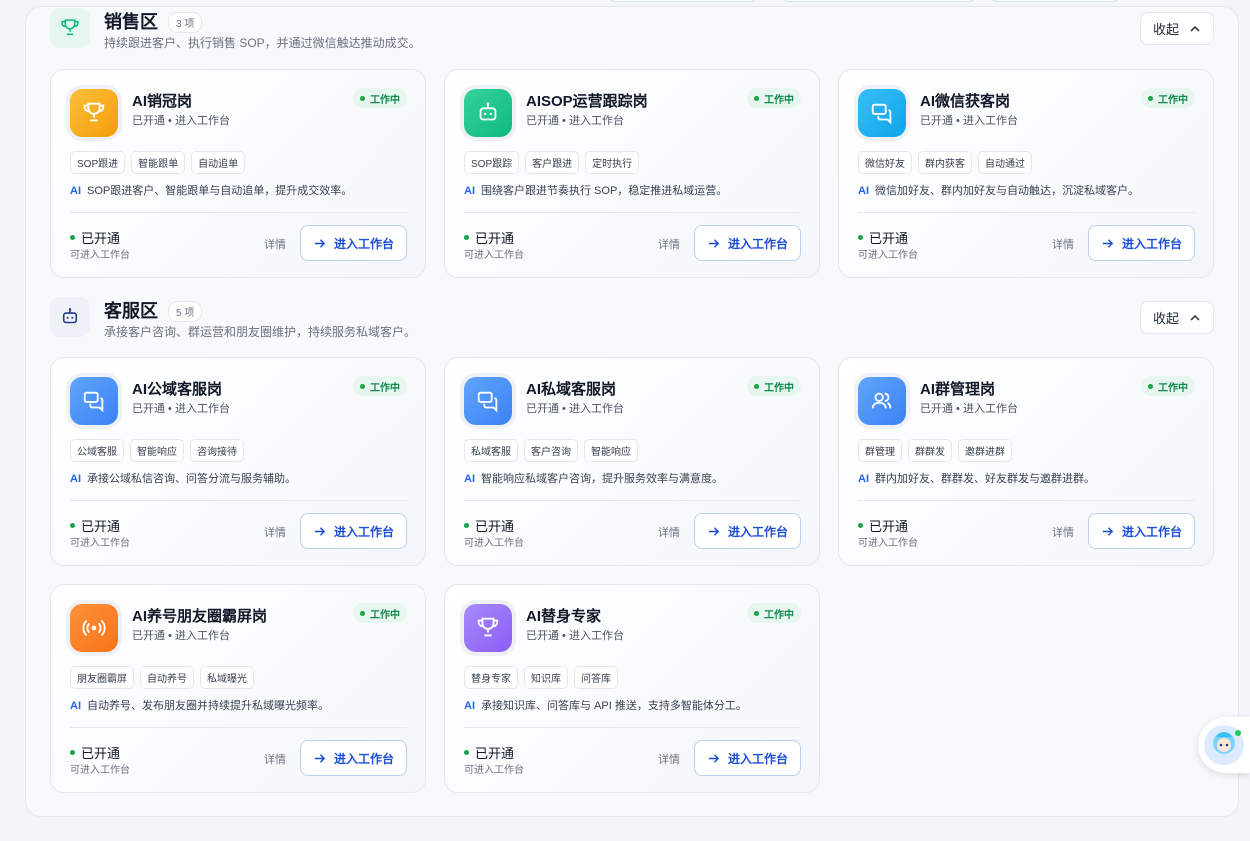 The image size is (1250, 841). Describe the element at coordinates (945, 162) in the screenshot. I see `tag-list: 微信好友 群内获客 自动通过` at that location.